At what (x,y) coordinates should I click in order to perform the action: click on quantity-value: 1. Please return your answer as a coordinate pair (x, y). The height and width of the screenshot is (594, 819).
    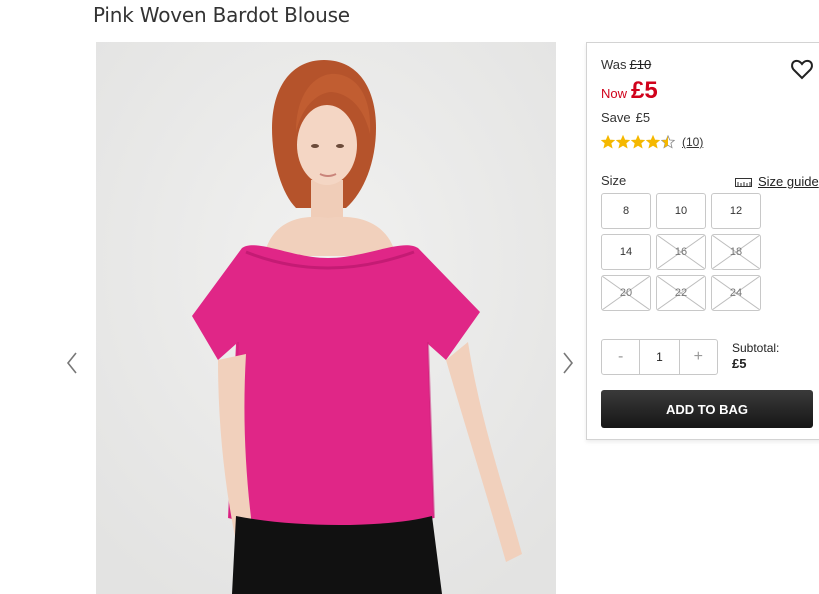
    Looking at the image, I should click on (659, 357).